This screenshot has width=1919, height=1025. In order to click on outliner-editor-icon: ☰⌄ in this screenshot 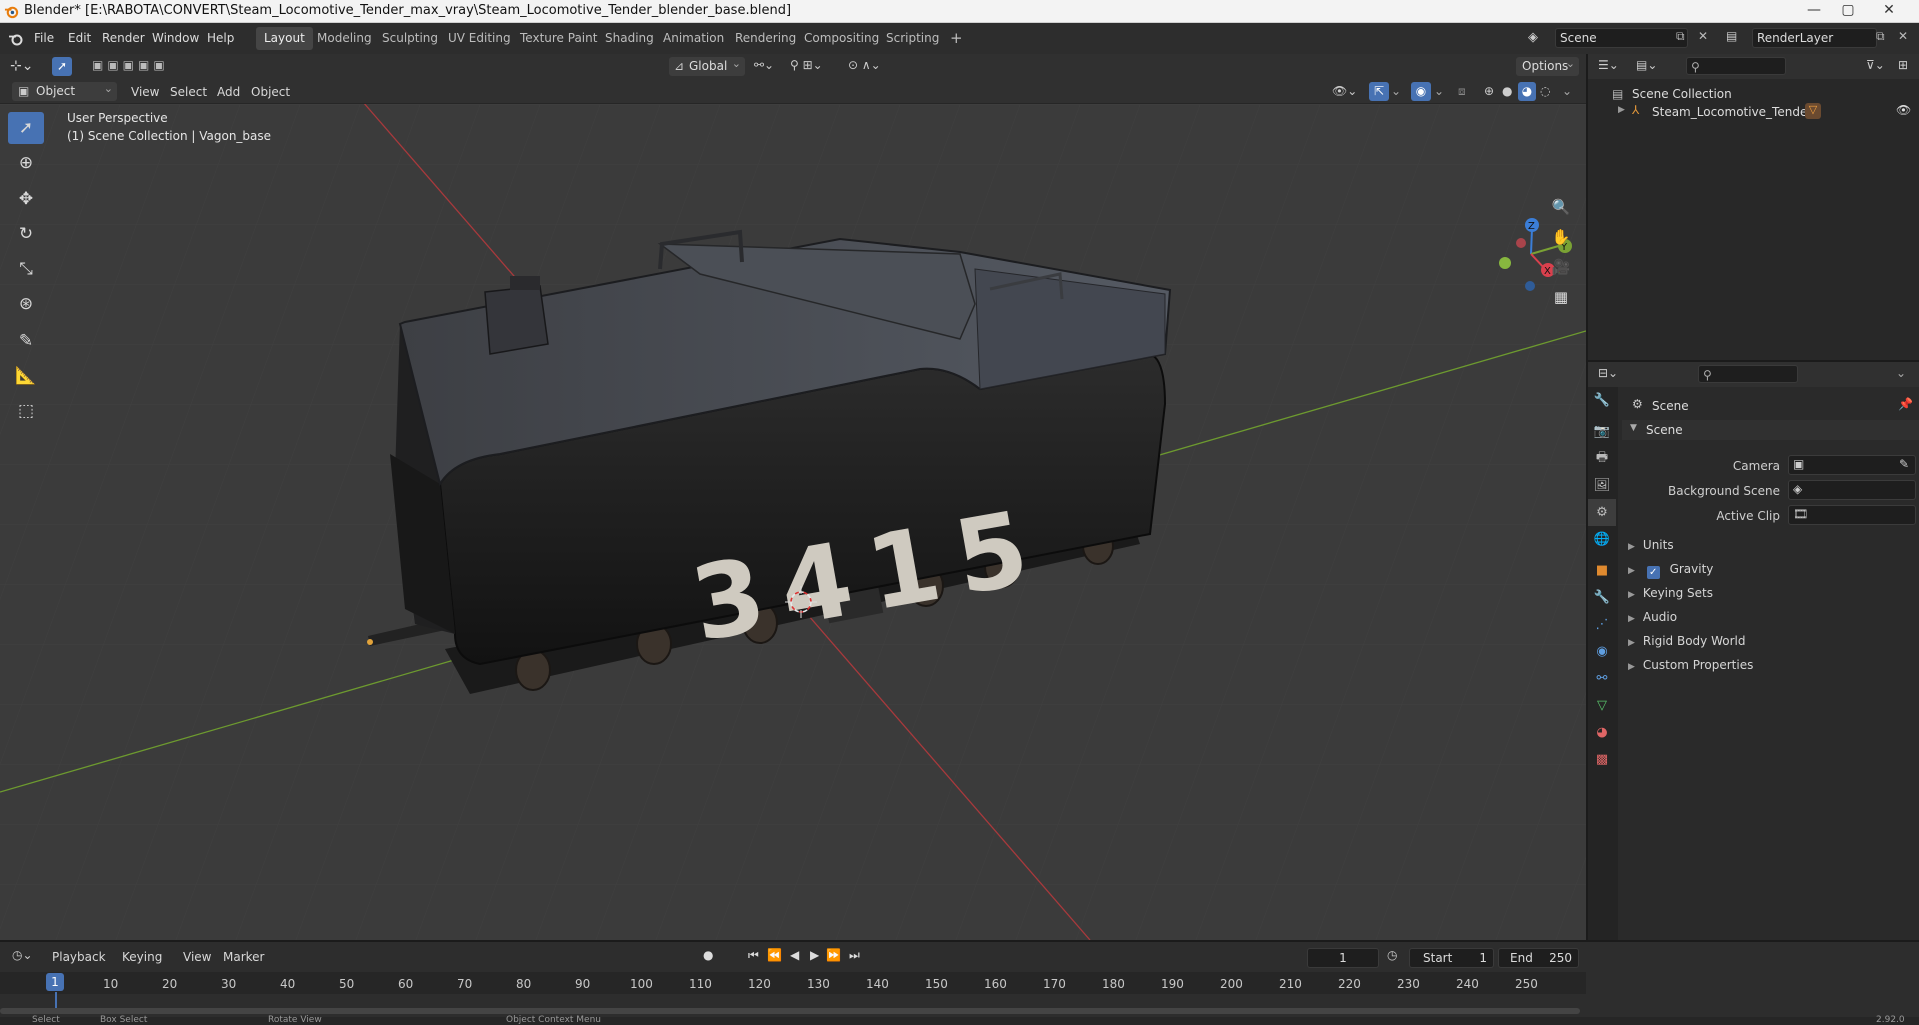, I will do `click(1608, 65)`.